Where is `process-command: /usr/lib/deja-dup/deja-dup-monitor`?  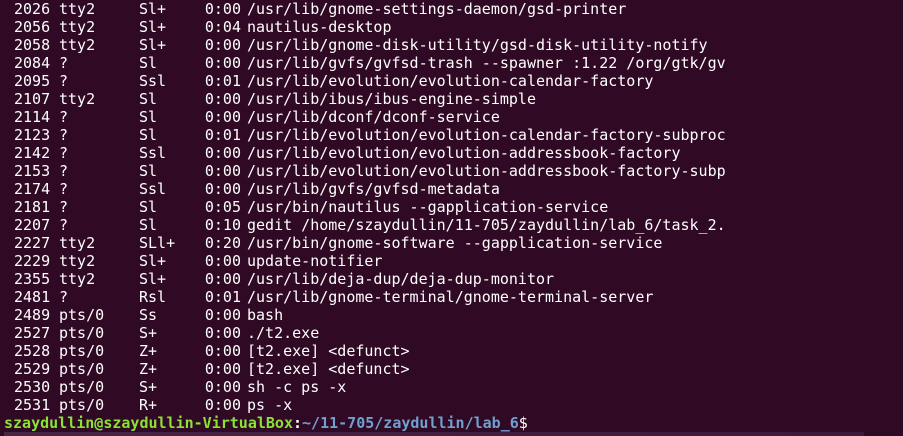 process-command: /usr/lib/deja-dup/deja-dup-monitor is located at coordinates (401, 279).